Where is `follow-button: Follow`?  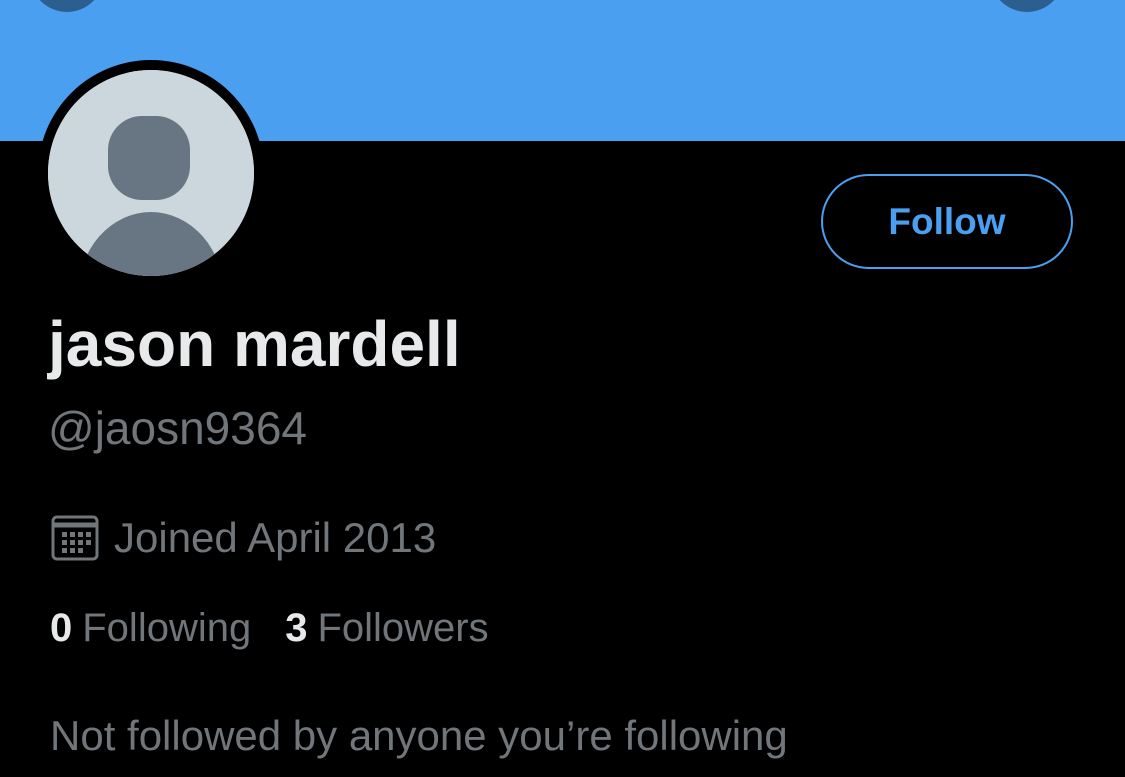 follow-button: Follow is located at coordinates (947, 221).